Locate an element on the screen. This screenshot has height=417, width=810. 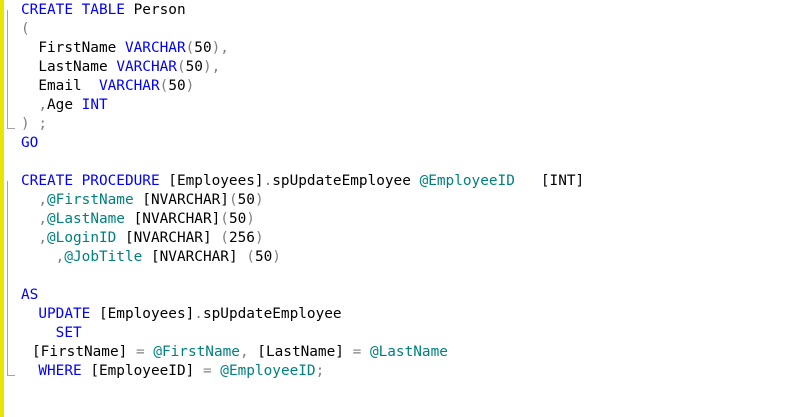
code-token: @LoginID is located at coordinates (82, 238).